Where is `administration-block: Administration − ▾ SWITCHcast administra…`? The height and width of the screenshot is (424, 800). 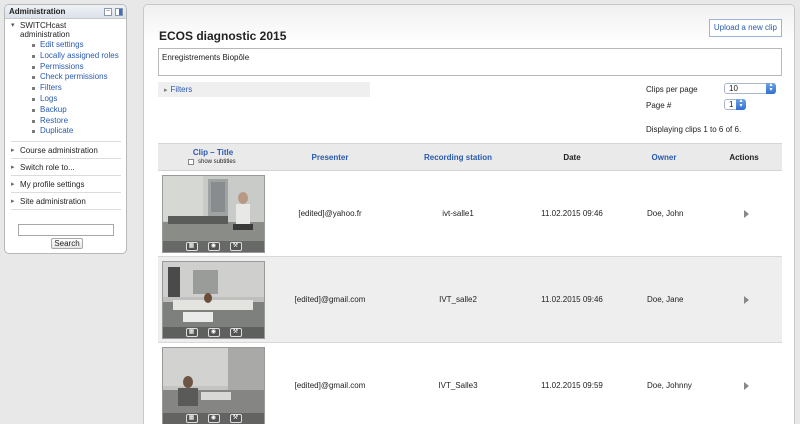
administration-block: Administration − ▾ SWITCHcast administra… is located at coordinates (65, 129).